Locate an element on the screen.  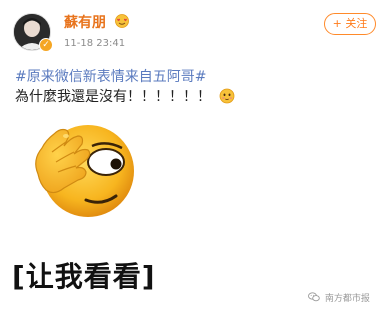
meme-caption: [让我看看] is located at coordinates (84, 276).